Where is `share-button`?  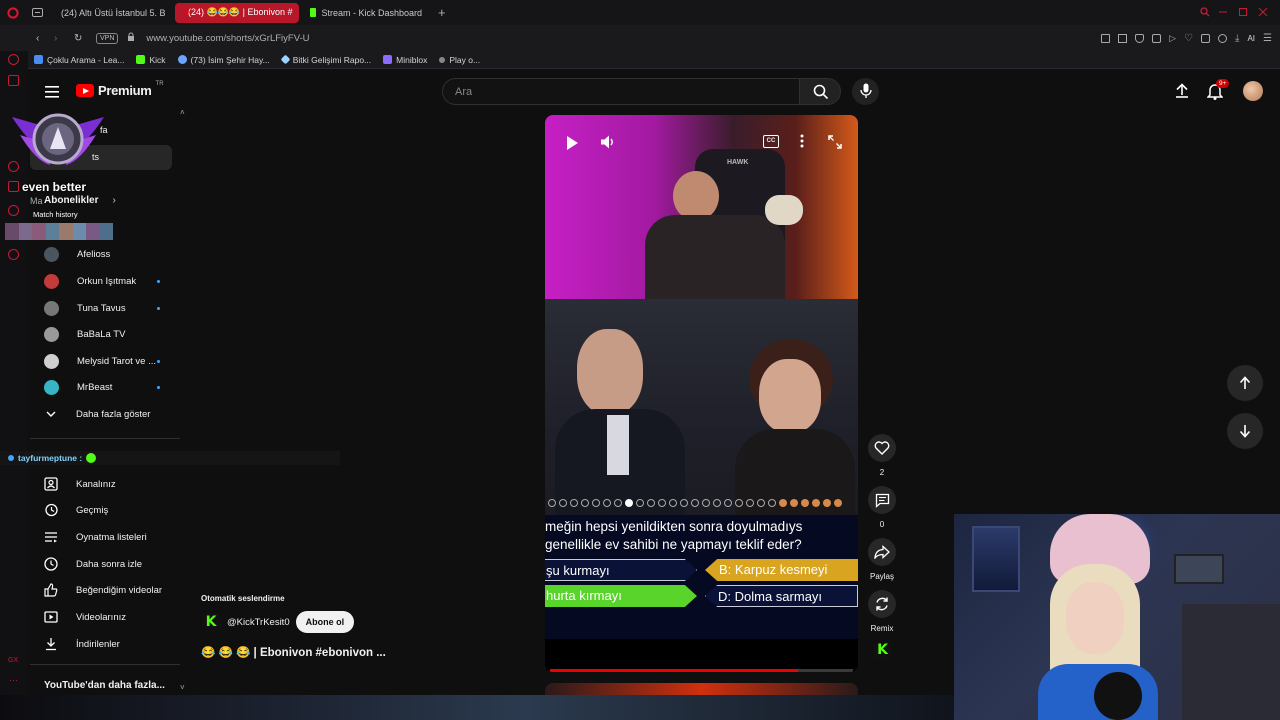
share-button is located at coordinates (882, 552).